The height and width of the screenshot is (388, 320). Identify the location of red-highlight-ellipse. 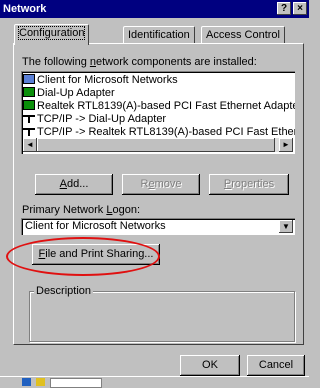
(83, 256).